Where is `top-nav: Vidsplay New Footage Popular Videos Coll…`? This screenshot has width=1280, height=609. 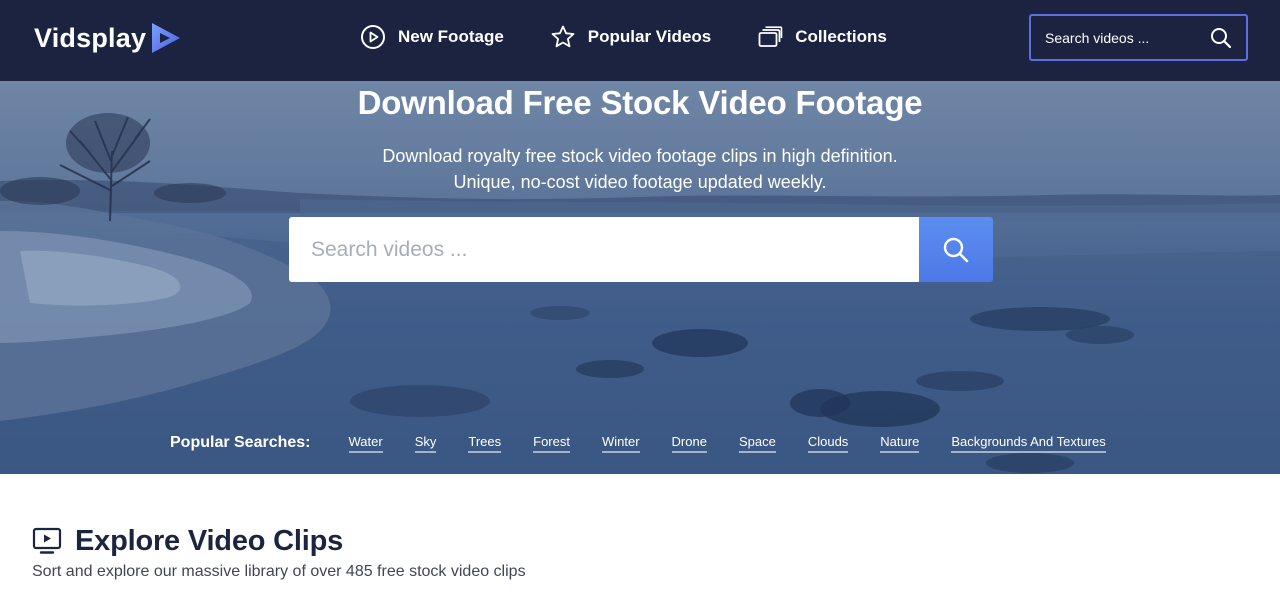 top-nav: Vidsplay New Footage Popular Videos Coll… is located at coordinates (640, 40).